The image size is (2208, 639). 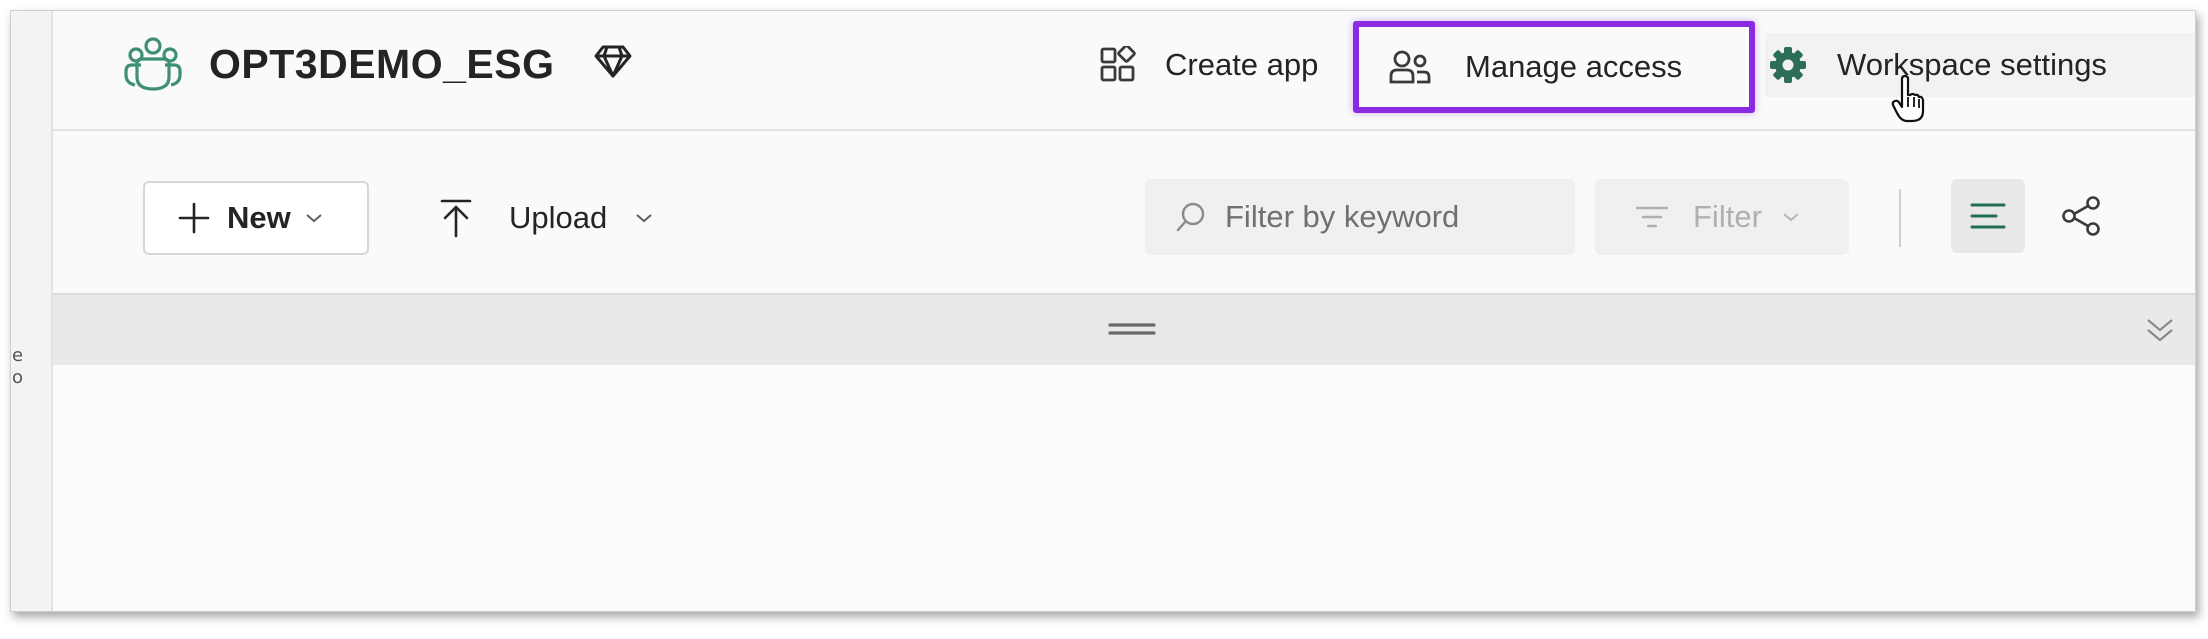 I want to click on rail-text-fragment: o, so click(x=18, y=377).